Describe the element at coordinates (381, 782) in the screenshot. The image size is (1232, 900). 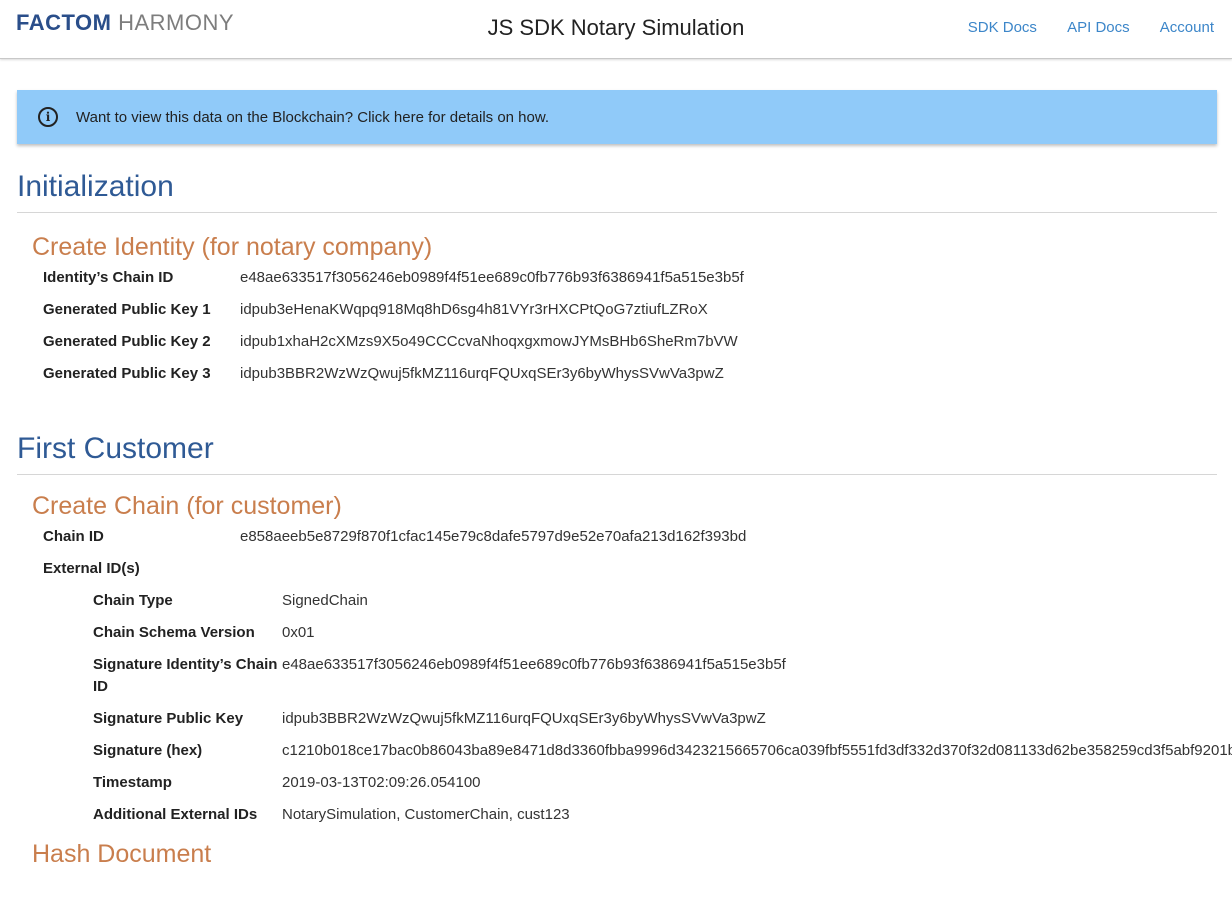
I see `row-value: 2019-03-13T02:09:26.054100` at that location.